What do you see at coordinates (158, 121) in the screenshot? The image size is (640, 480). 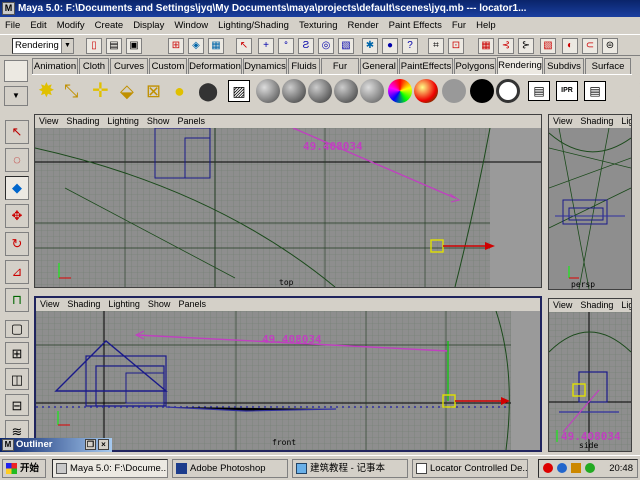 I see `viewport-menu-show: Show` at bounding box center [158, 121].